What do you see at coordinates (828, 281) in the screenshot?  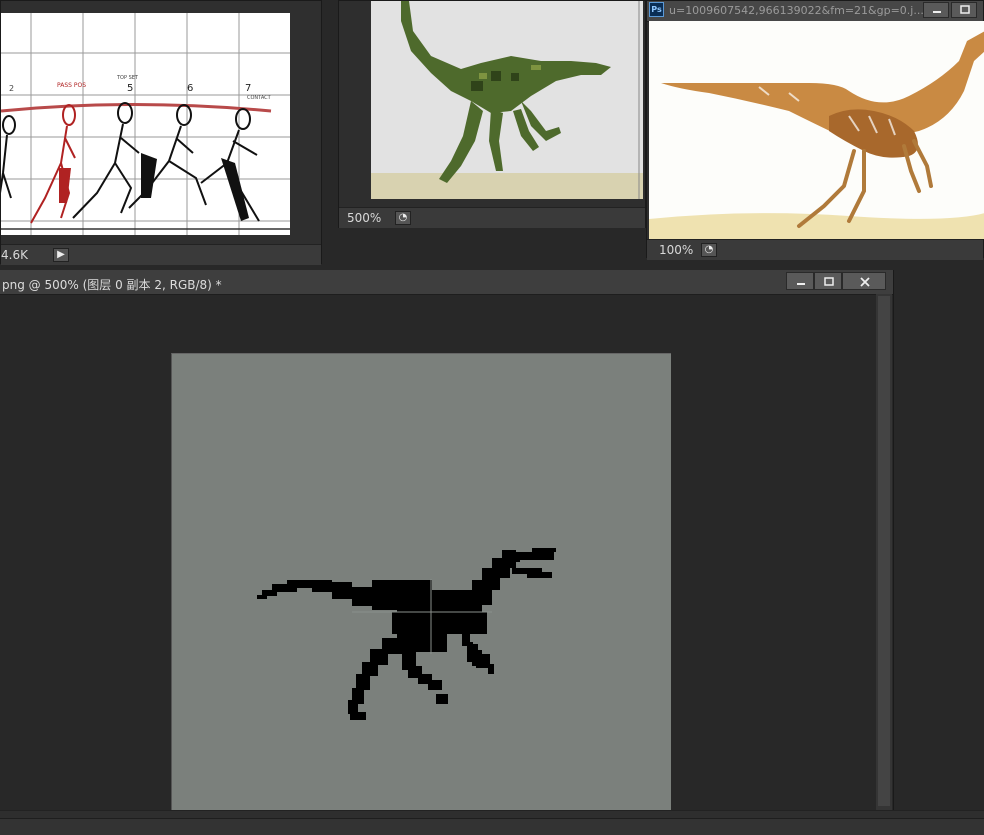 I see `main-maximize-button` at bounding box center [828, 281].